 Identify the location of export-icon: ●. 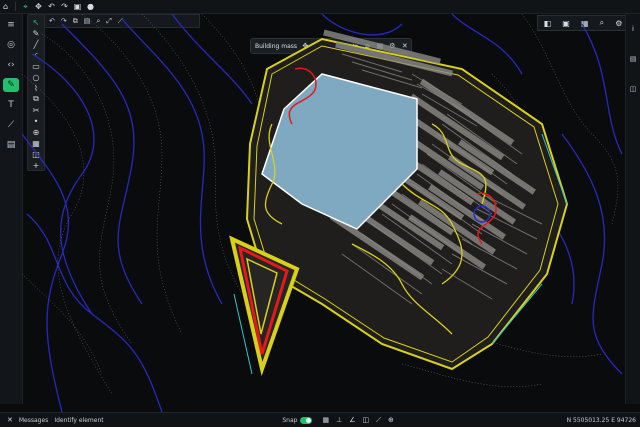
(90, 7).